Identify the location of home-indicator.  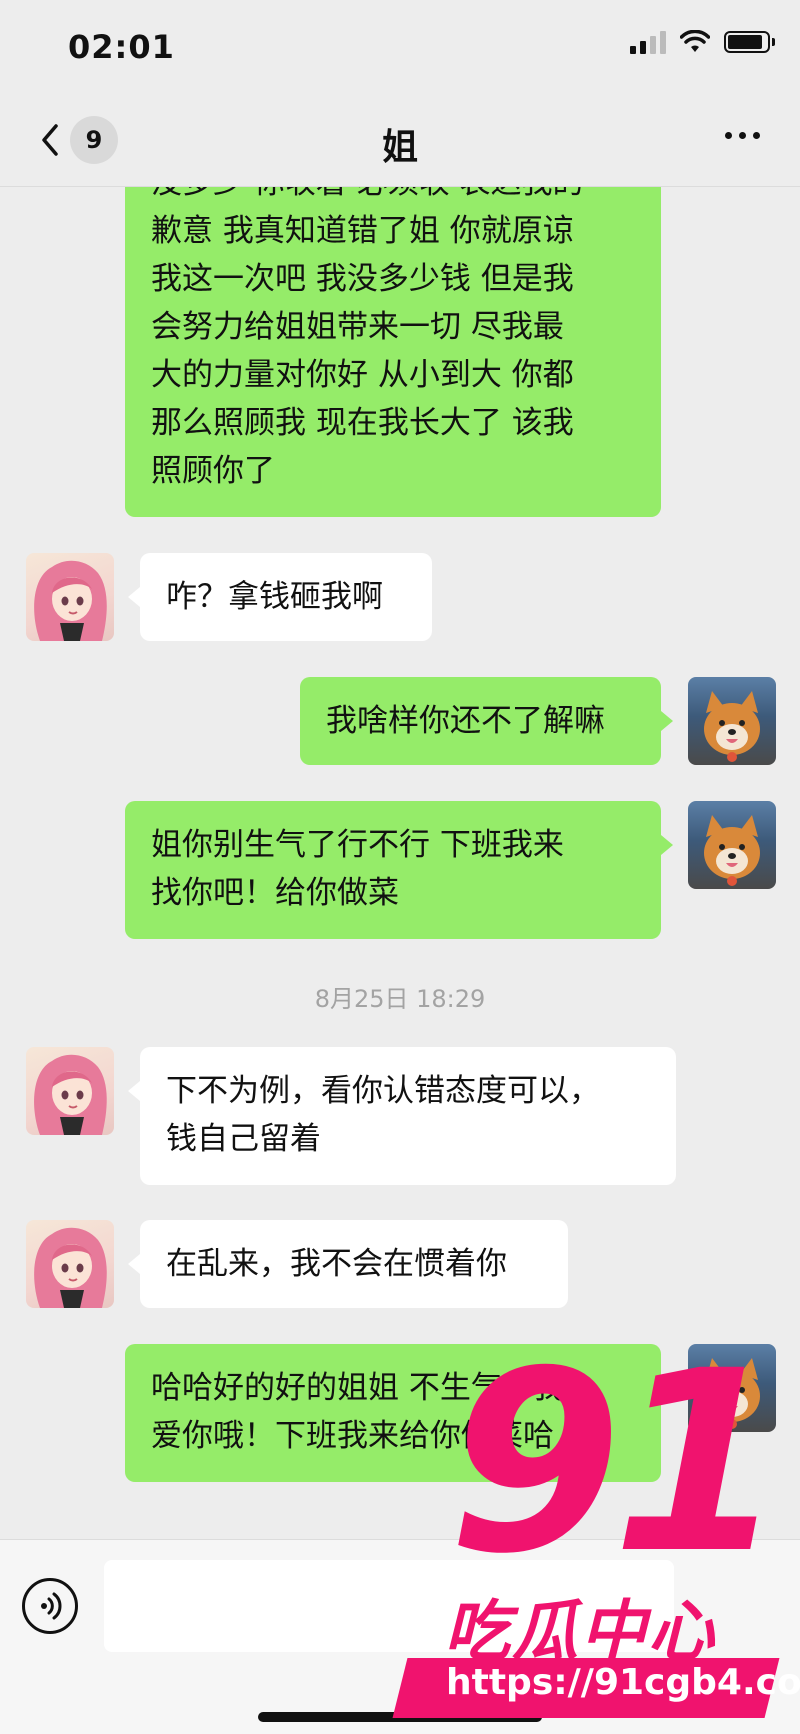
(400, 1717).